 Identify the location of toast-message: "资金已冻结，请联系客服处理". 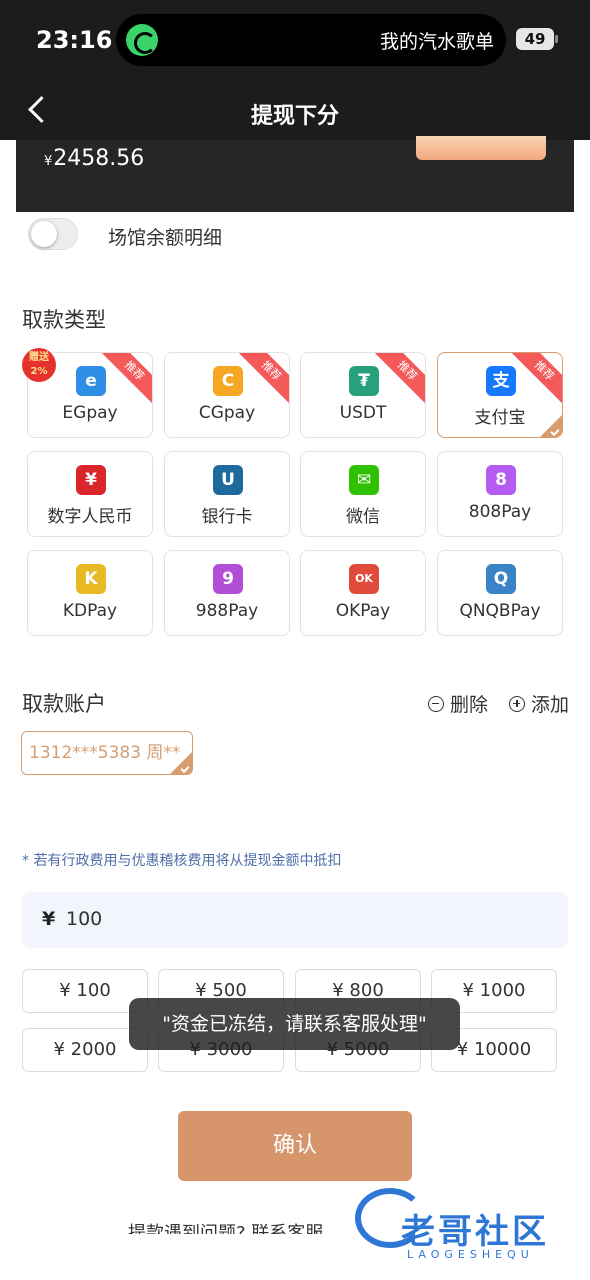
(294, 1024).